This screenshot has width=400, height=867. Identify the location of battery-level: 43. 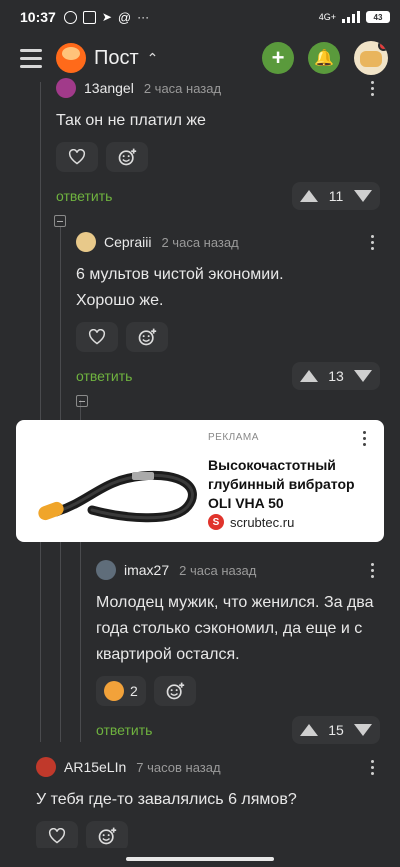
(378, 17).